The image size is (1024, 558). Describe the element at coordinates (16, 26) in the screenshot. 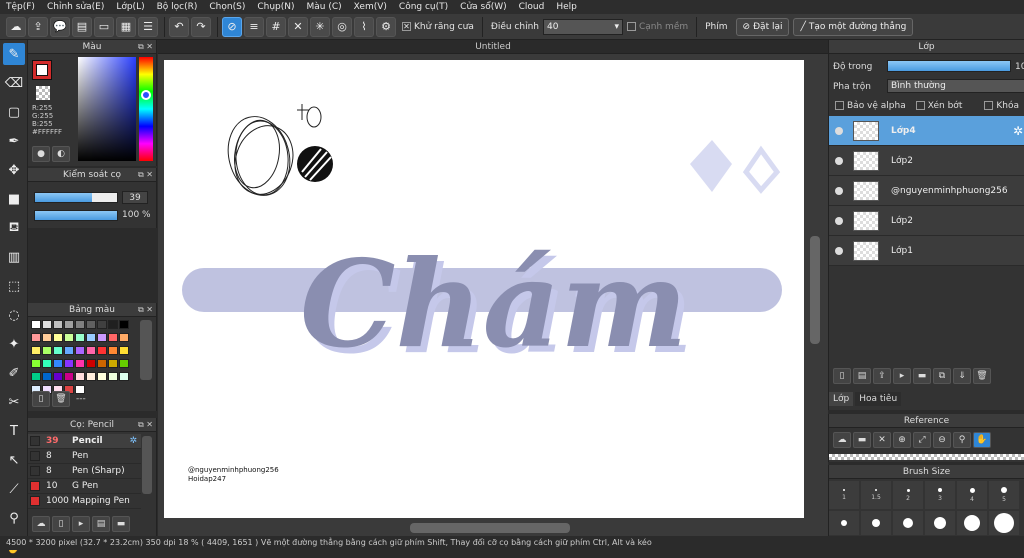

I see `cloud-icon: ☁` at that location.